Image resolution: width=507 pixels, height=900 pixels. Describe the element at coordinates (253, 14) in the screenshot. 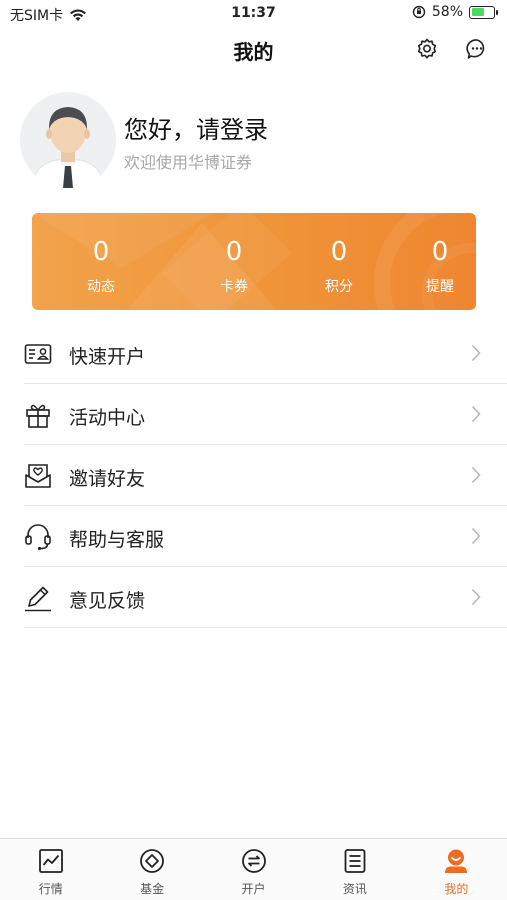

I see `status-bar: 无SIM卡 11:37 58%` at that location.